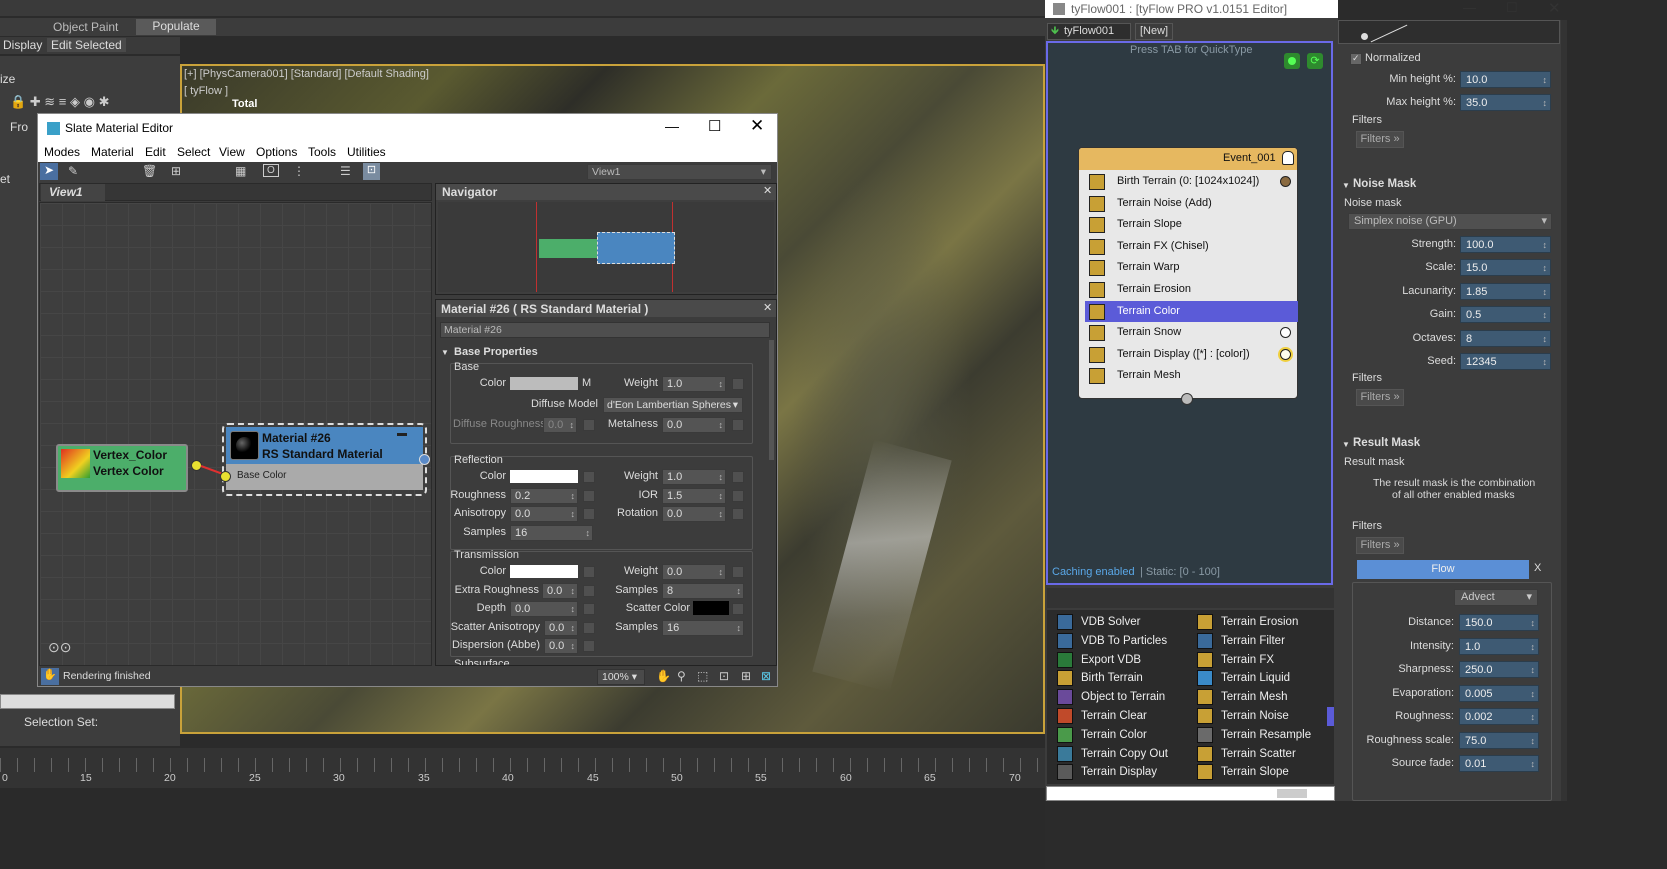 The height and width of the screenshot is (869, 1667). I want to click on terrain-warp-op: Terrain Warp, so click(1191, 267).